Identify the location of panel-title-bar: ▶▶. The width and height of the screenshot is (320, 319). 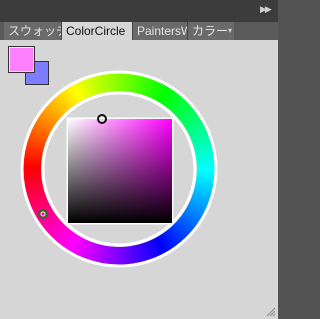
(139, 11).